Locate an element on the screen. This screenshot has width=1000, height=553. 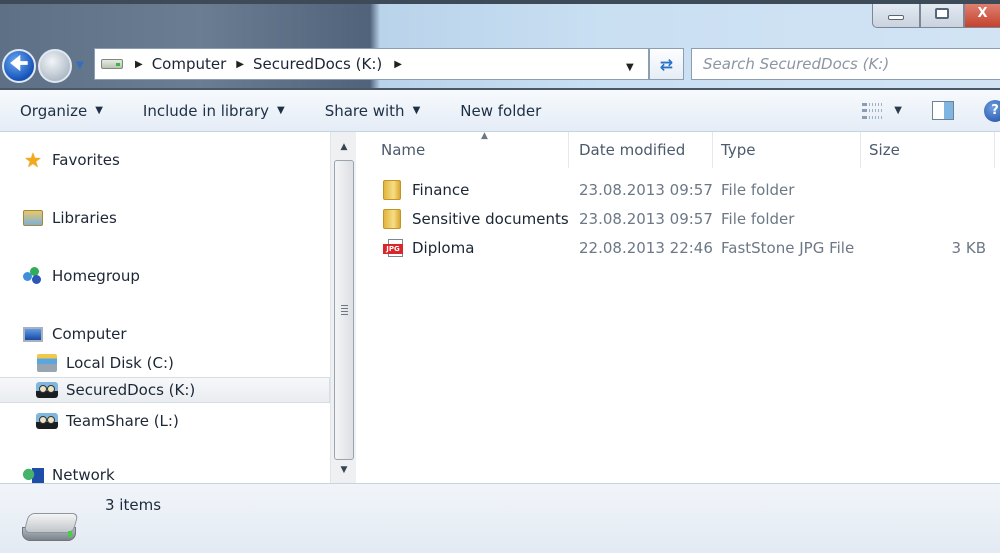
address-history-button: ▼ is located at coordinates (630, 67).